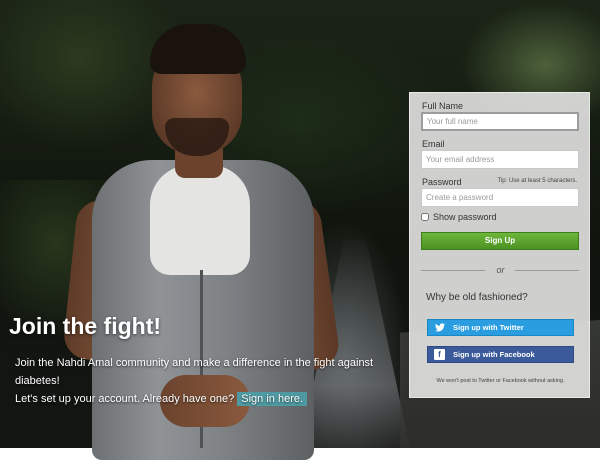 The image size is (600, 460). Describe the element at coordinates (200, 220) in the screenshot. I see `person-tshirt` at that location.